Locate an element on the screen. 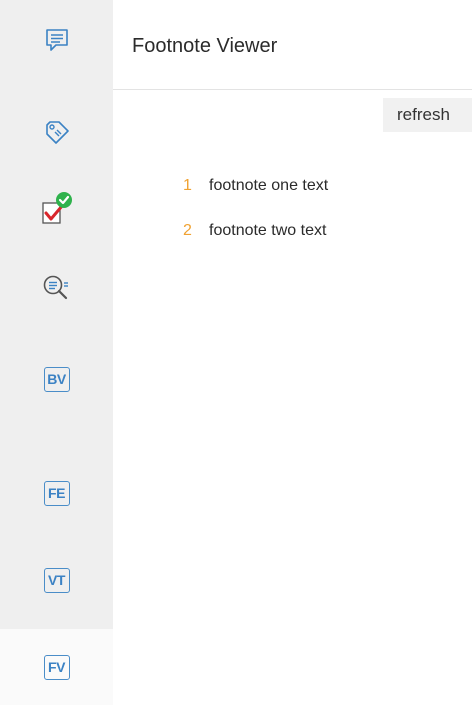  checklist-done-icon is located at coordinates (56, 208).